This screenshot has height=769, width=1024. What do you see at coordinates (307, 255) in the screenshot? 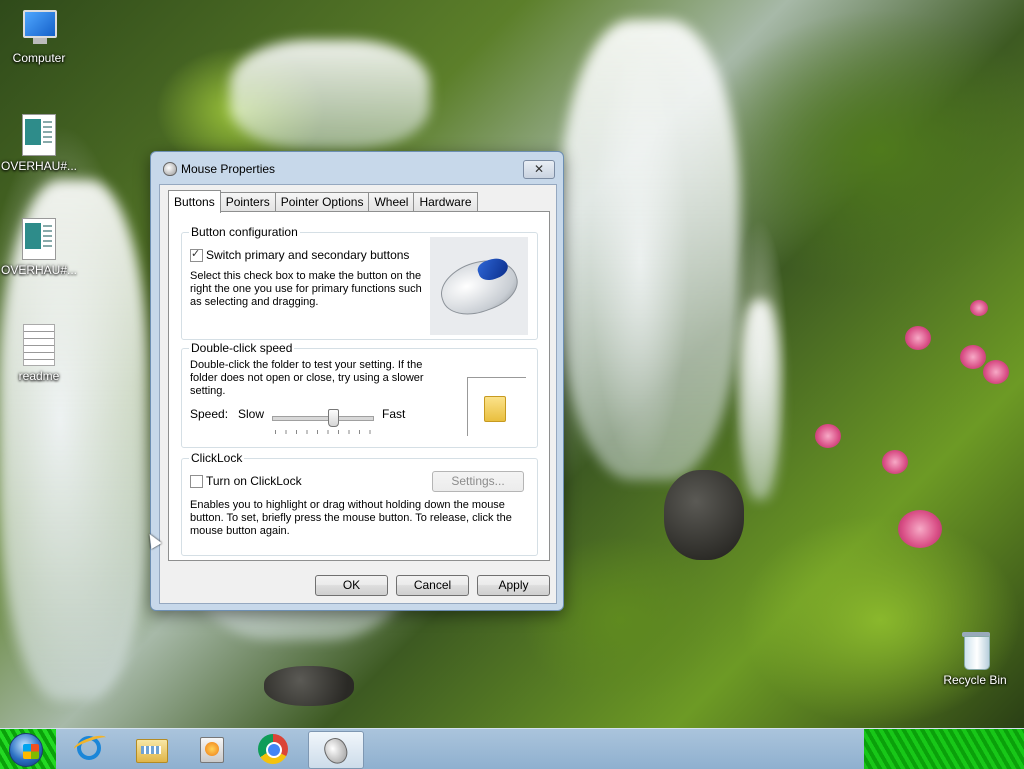
I see `switch-buttons-label: Switch primary and secondary buttons` at bounding box center [307, 255].